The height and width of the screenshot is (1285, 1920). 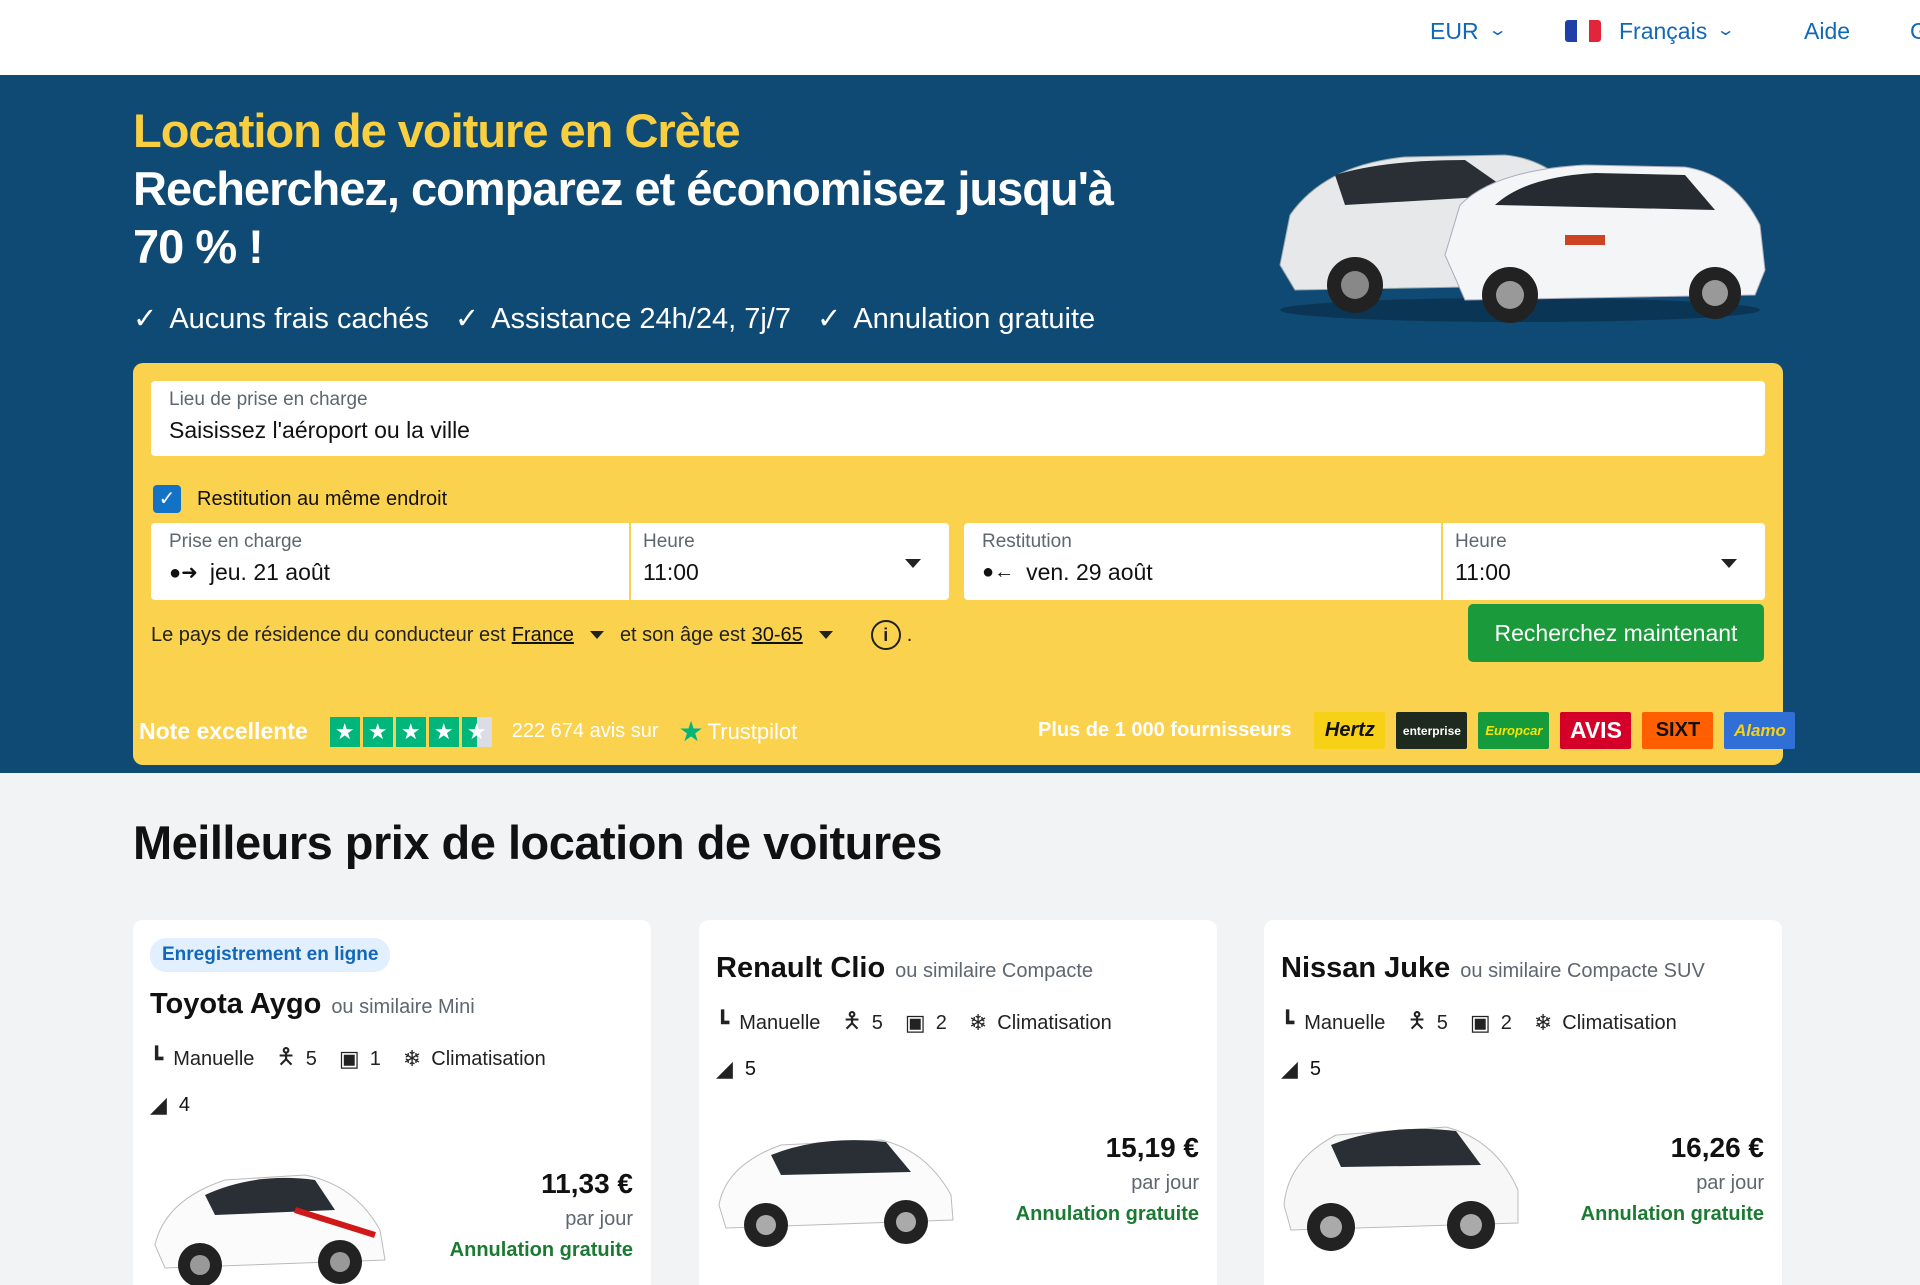 I want to click on car-specs: ┗ Manuelle 🯅 5 ▣ 1 ❄ Climatisation, so click(x=348, y=1059).